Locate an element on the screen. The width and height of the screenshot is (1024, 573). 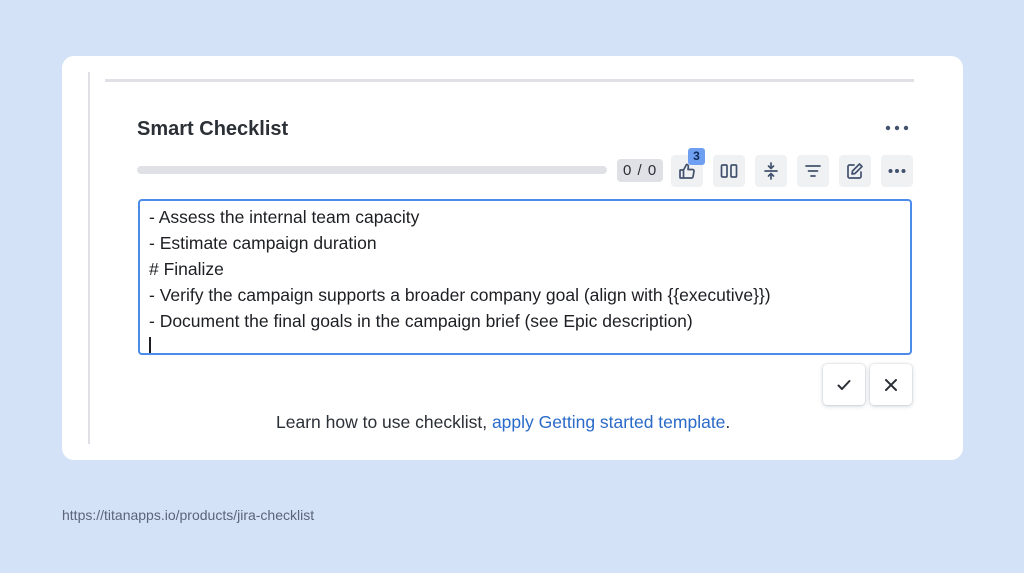
top-divider is located at coordinates (509, 80).